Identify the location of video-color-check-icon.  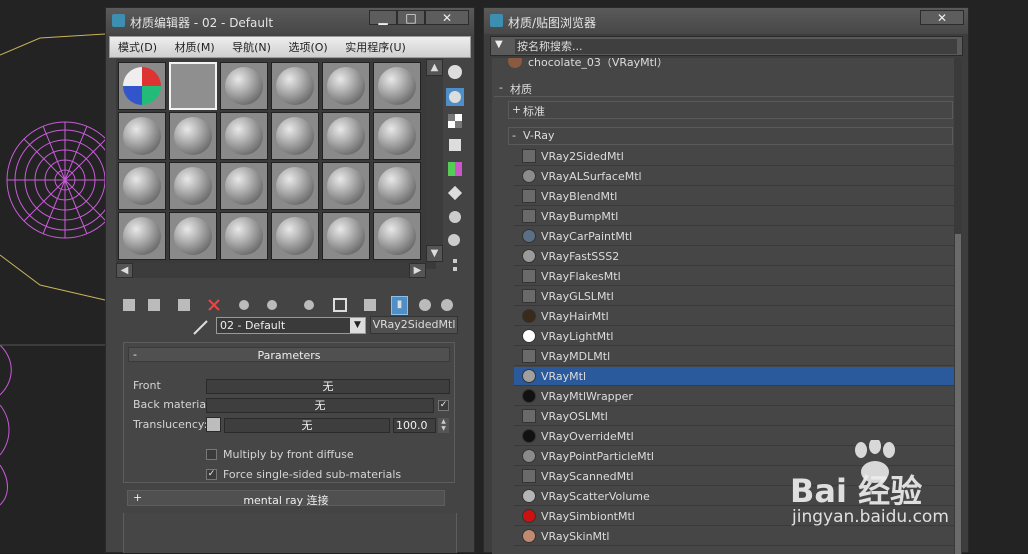
(455, 169).